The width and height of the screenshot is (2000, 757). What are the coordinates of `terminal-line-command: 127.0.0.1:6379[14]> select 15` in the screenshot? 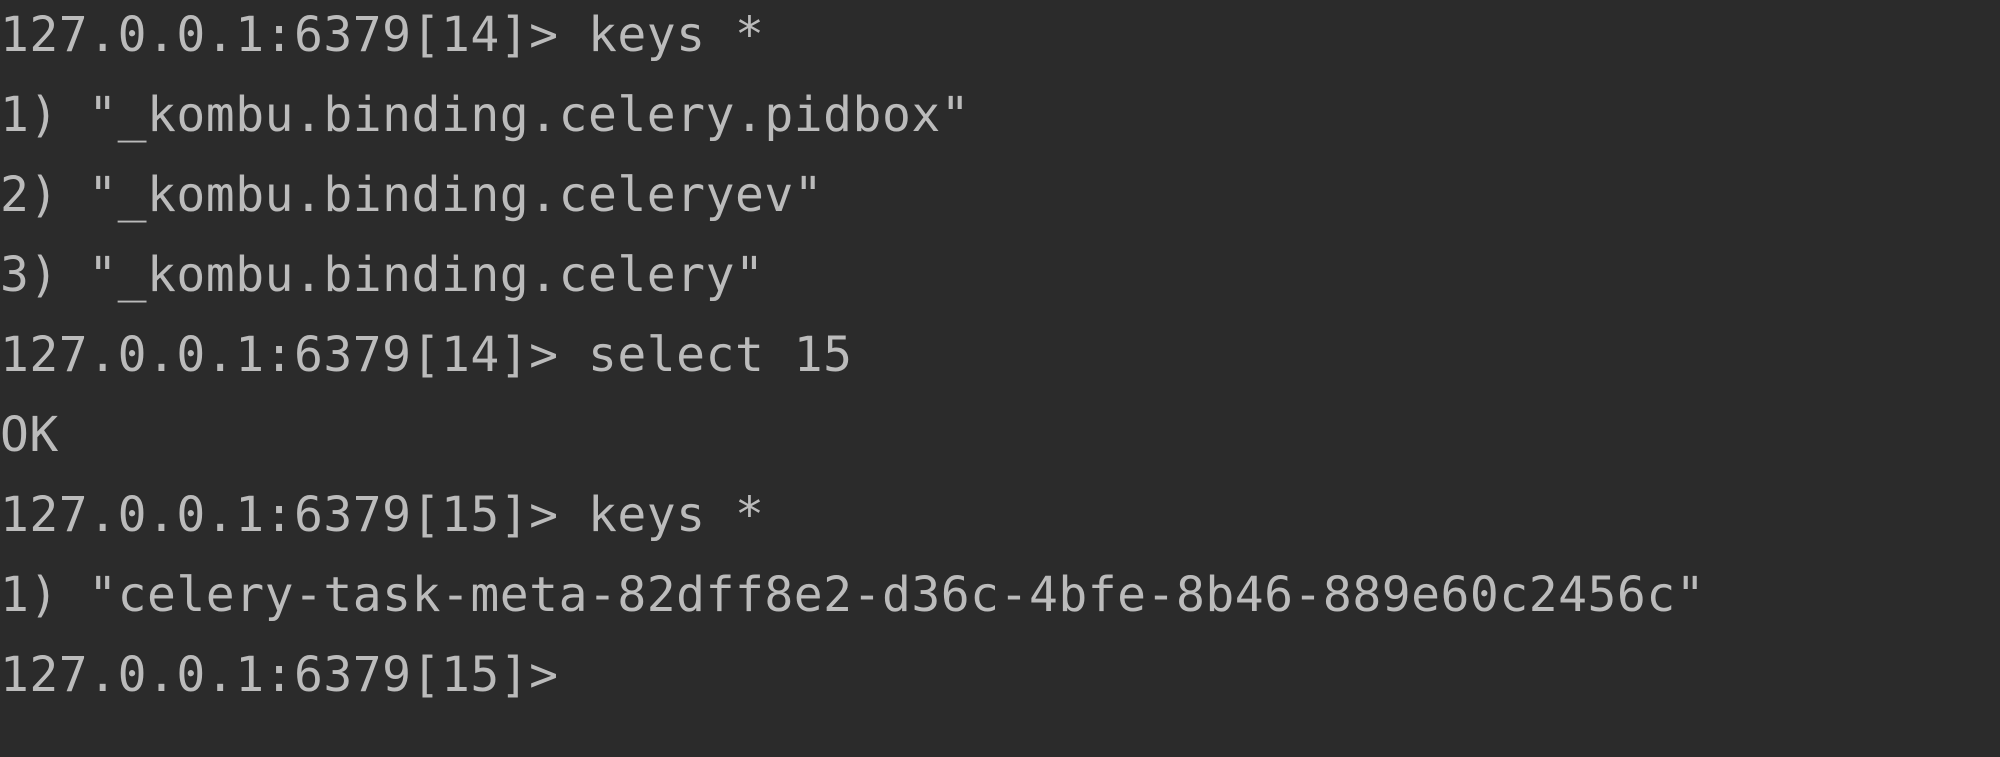 It's located at (426, 355).